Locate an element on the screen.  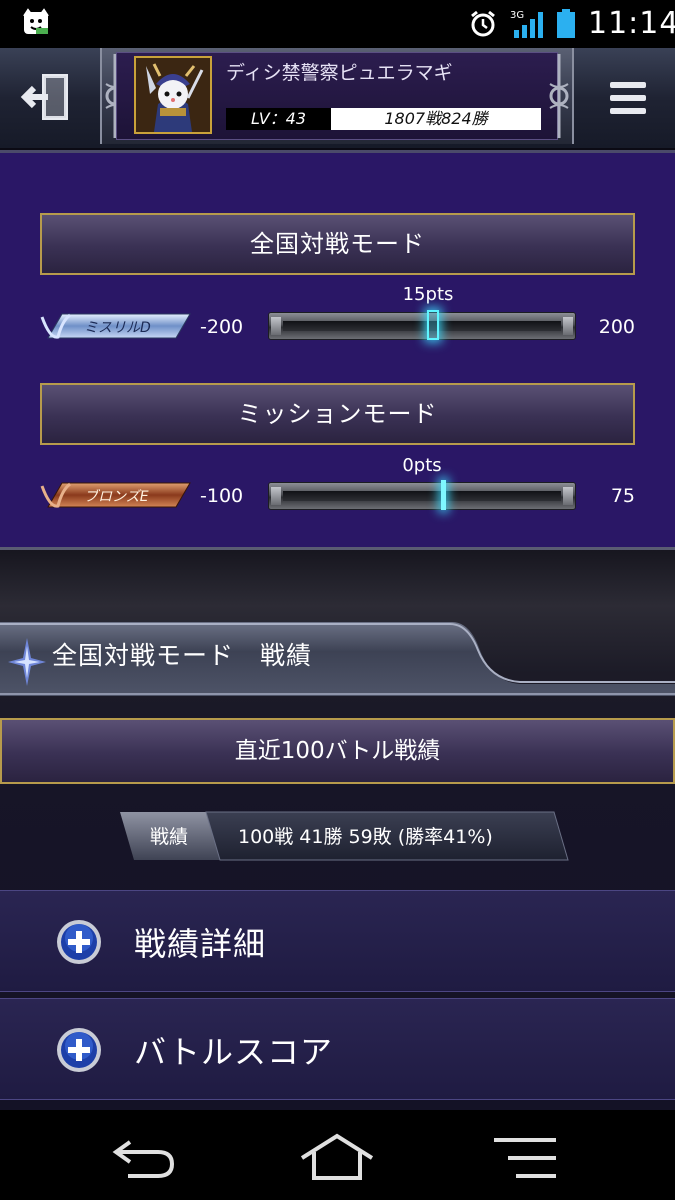
stats-value: 100戦 41勝 59敗 (勝率41%) is located at coordinates (365, 837).